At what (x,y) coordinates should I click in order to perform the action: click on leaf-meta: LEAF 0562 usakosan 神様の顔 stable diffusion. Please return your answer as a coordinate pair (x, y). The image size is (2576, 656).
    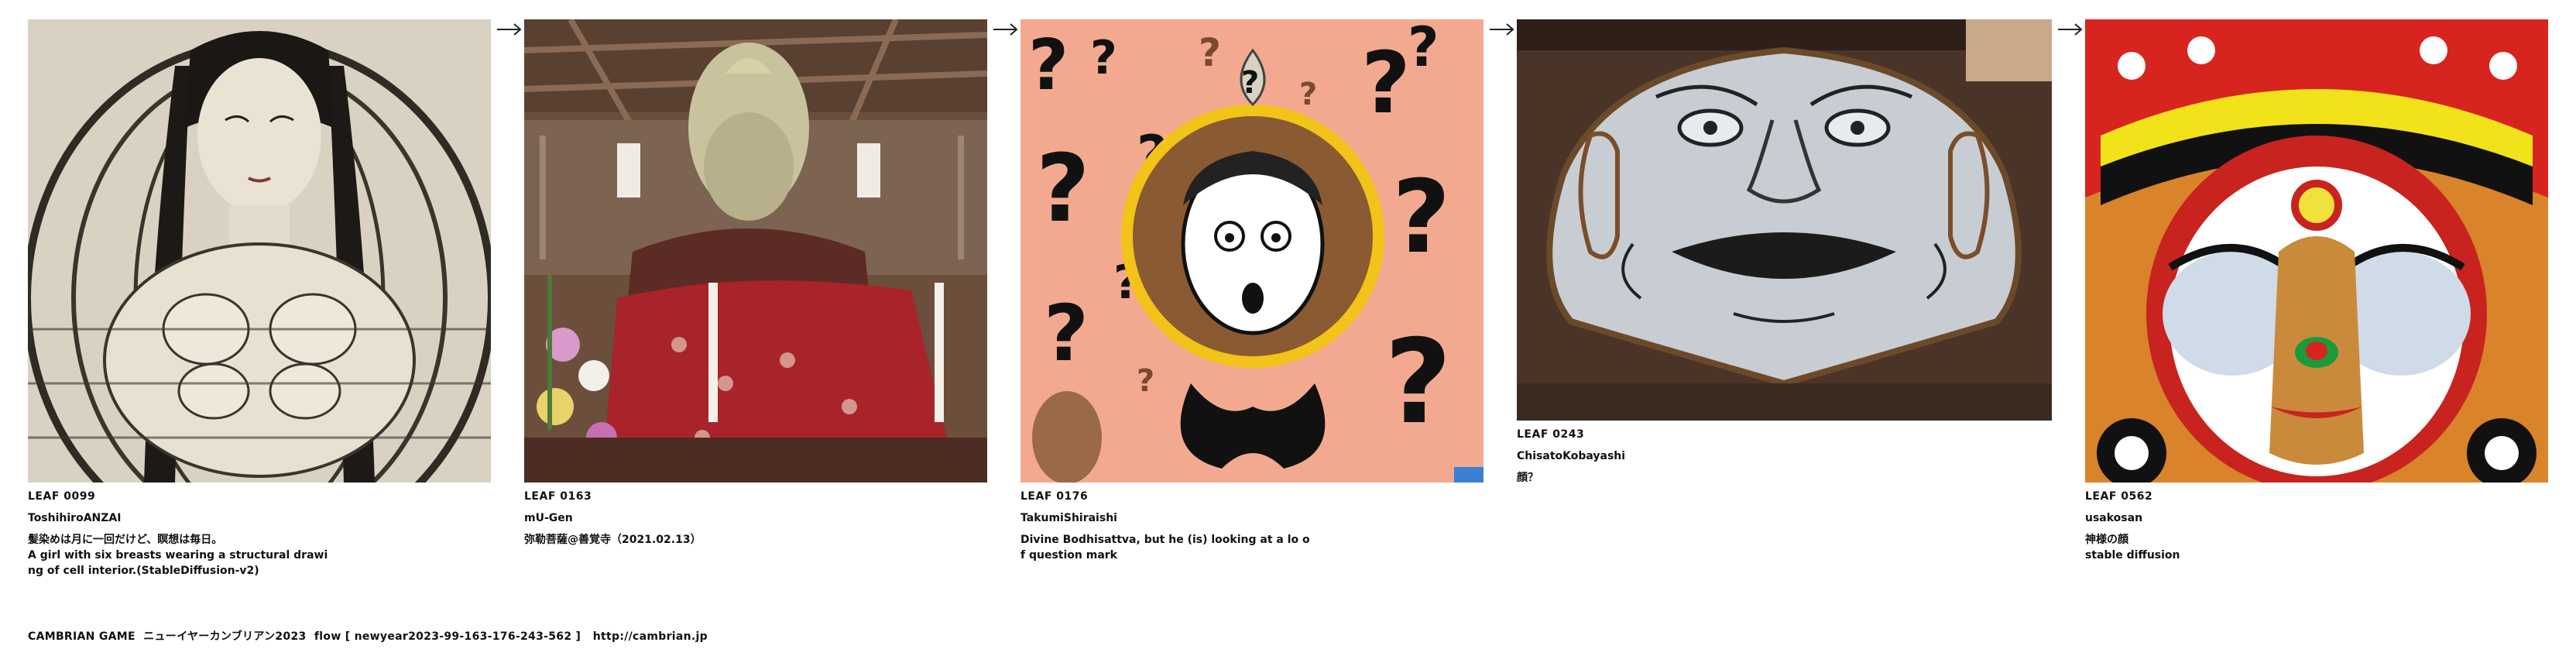
    Looking at the image, I should click on (2316, 526).